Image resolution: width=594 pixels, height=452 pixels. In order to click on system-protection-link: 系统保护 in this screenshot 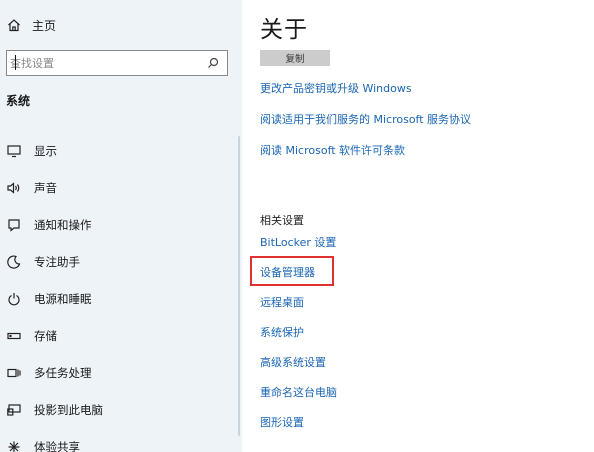, I will do `click(282, 332)`.